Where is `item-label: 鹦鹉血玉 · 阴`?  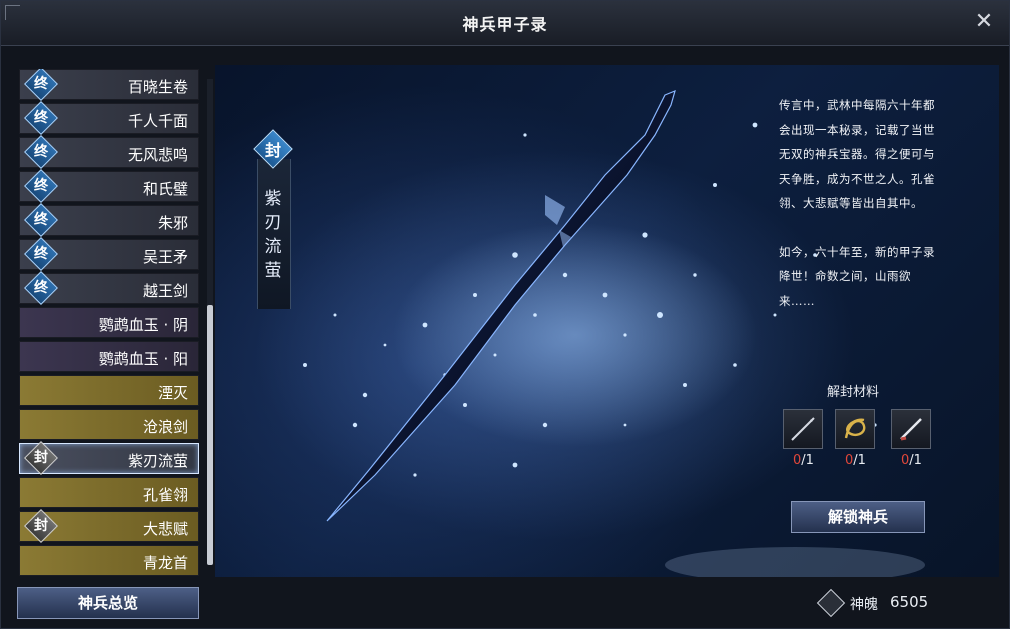 item-label: 鹦鹉血玉 · 阴 is located at coordinates (143, 325).